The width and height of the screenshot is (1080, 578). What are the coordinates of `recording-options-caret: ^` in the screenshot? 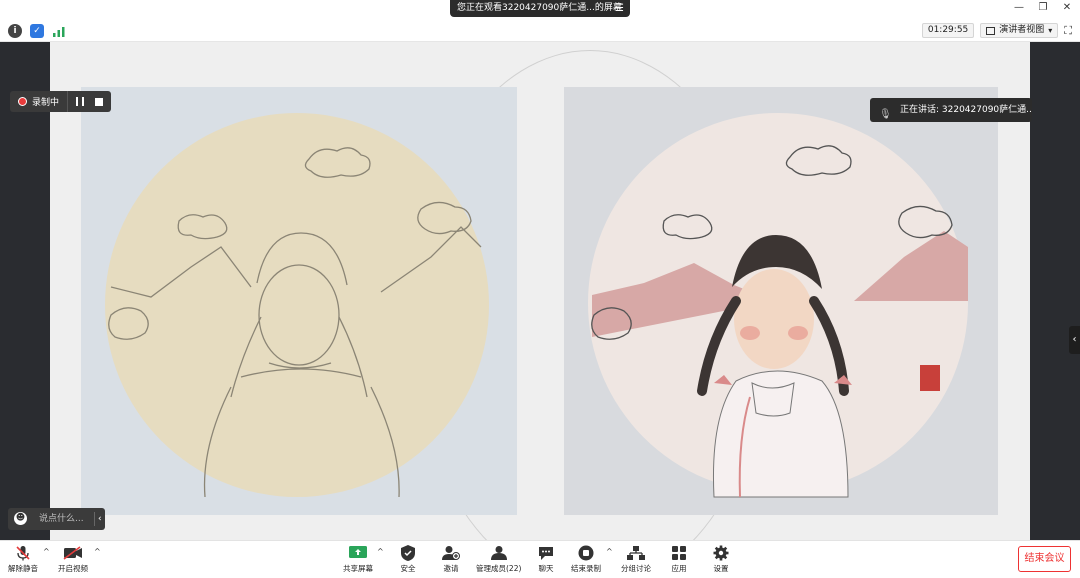 It's located at (609, 551).